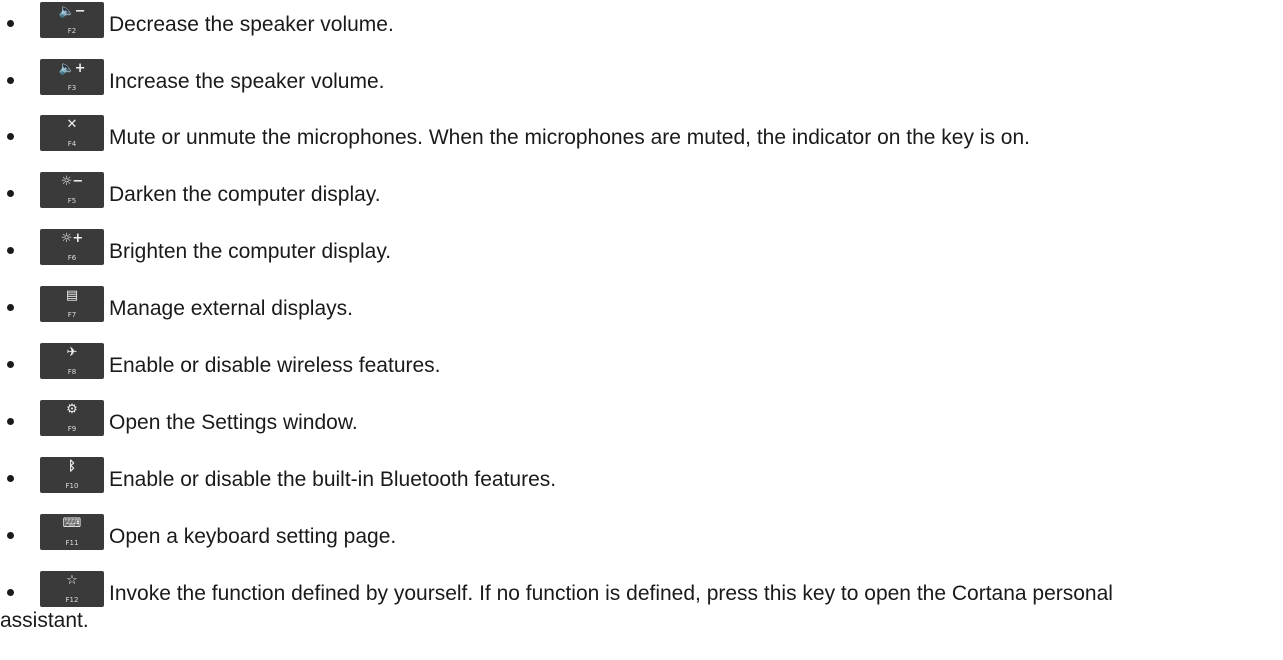 The height and width of the screenshot is (660, 1283). Describe the element at coordinates (72, 361) in the screenshot. I see `wireless-off-icon: ✈ F8` at that location.